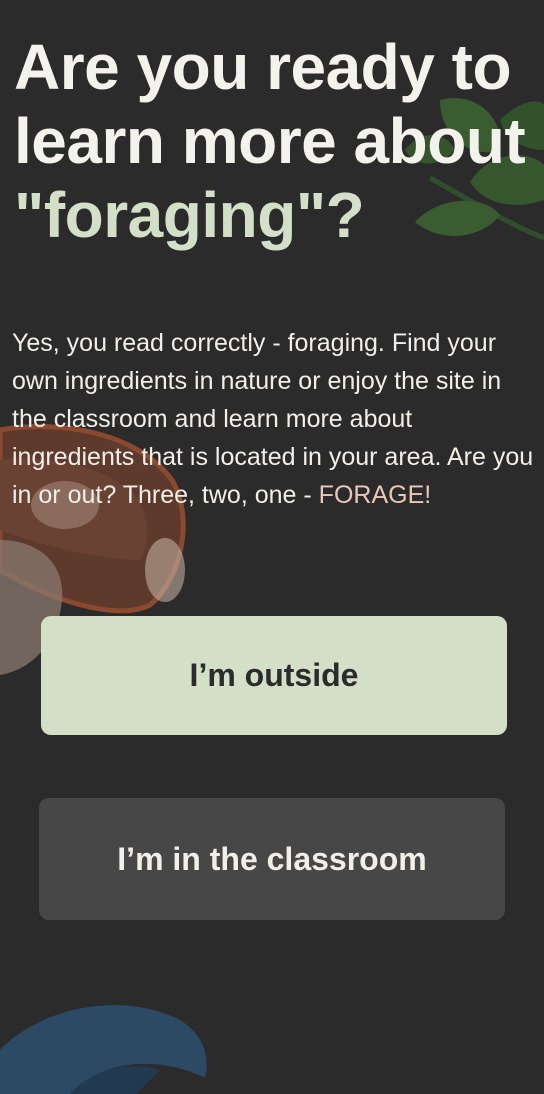  What do you see at coordinates (375, 495) in the screenshot?
I see `intro-cta: FORAGE!` at bounding box center [375, 495].